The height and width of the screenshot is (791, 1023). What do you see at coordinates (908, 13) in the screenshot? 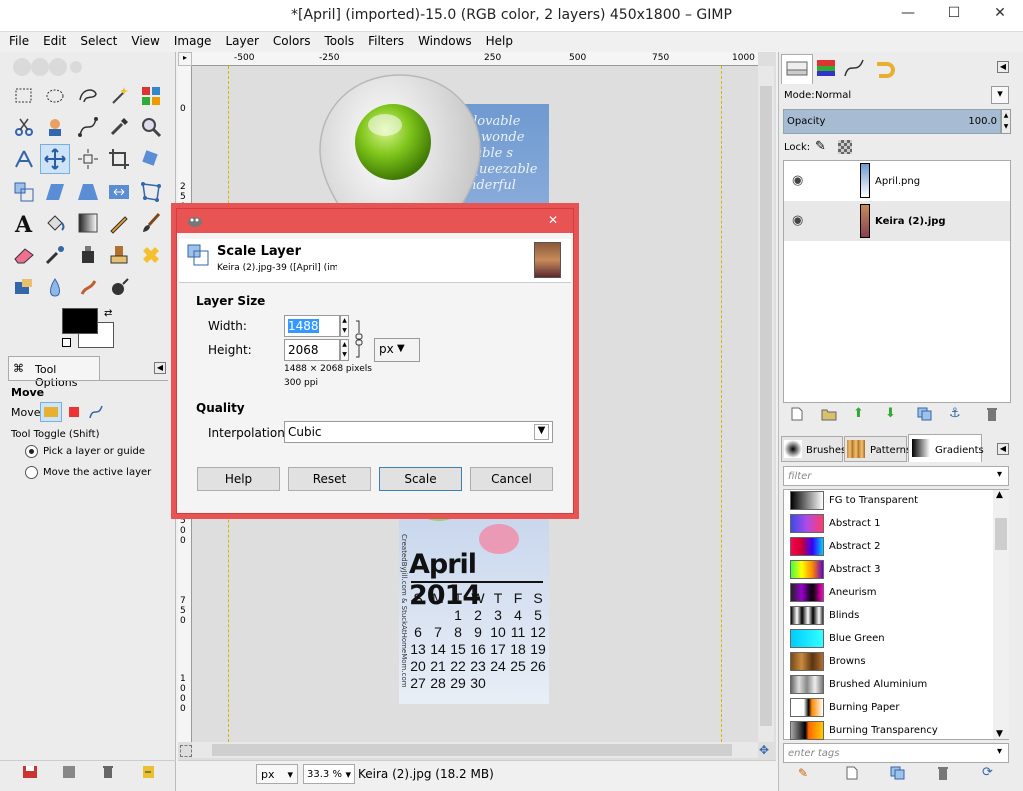
I see `minimize-button: —` at bounding box center [908, 13].